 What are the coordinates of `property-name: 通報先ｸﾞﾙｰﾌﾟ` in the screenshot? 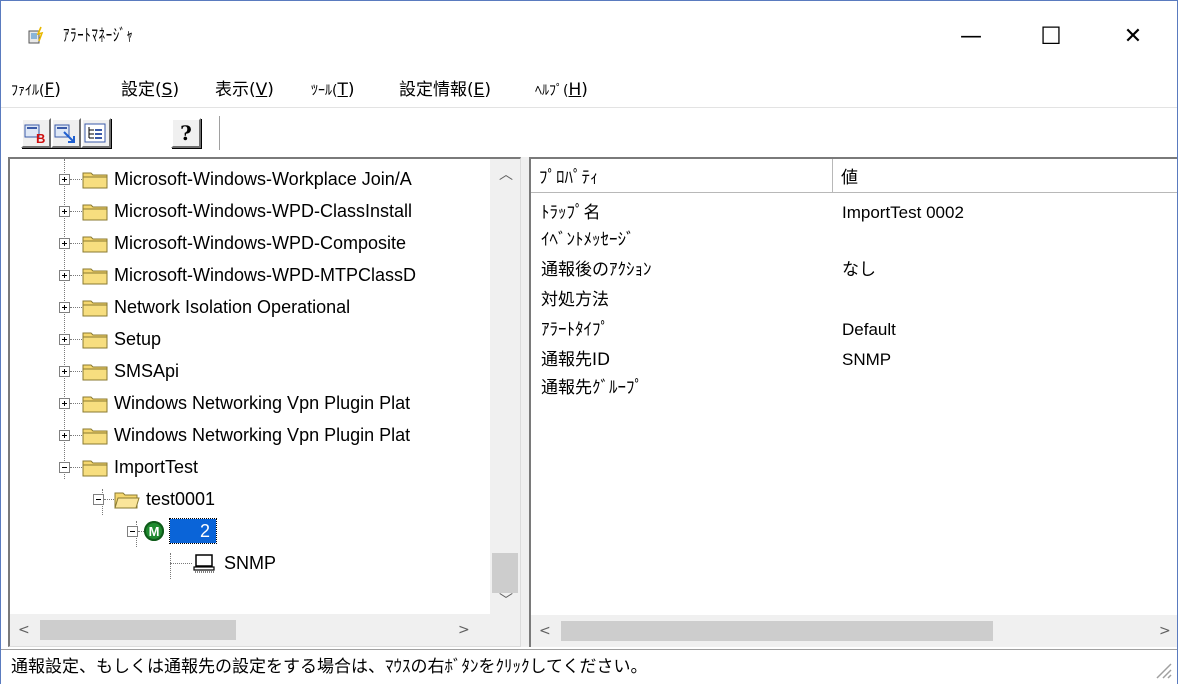 It's located at (592, 388).